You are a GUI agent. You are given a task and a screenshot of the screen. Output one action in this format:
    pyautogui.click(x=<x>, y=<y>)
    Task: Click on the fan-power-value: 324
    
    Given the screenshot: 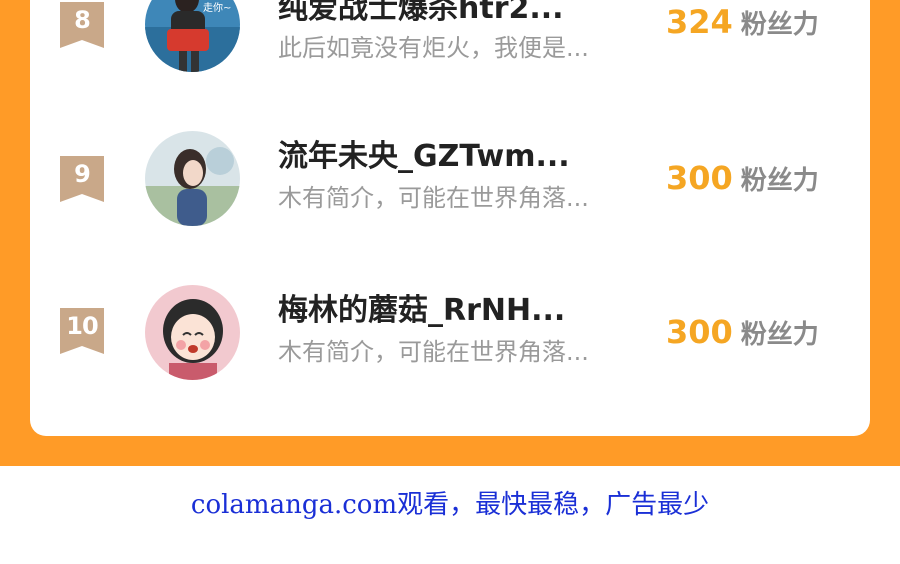 What is the action you would take?
    pyautogui.click(x=699, y=22)
    